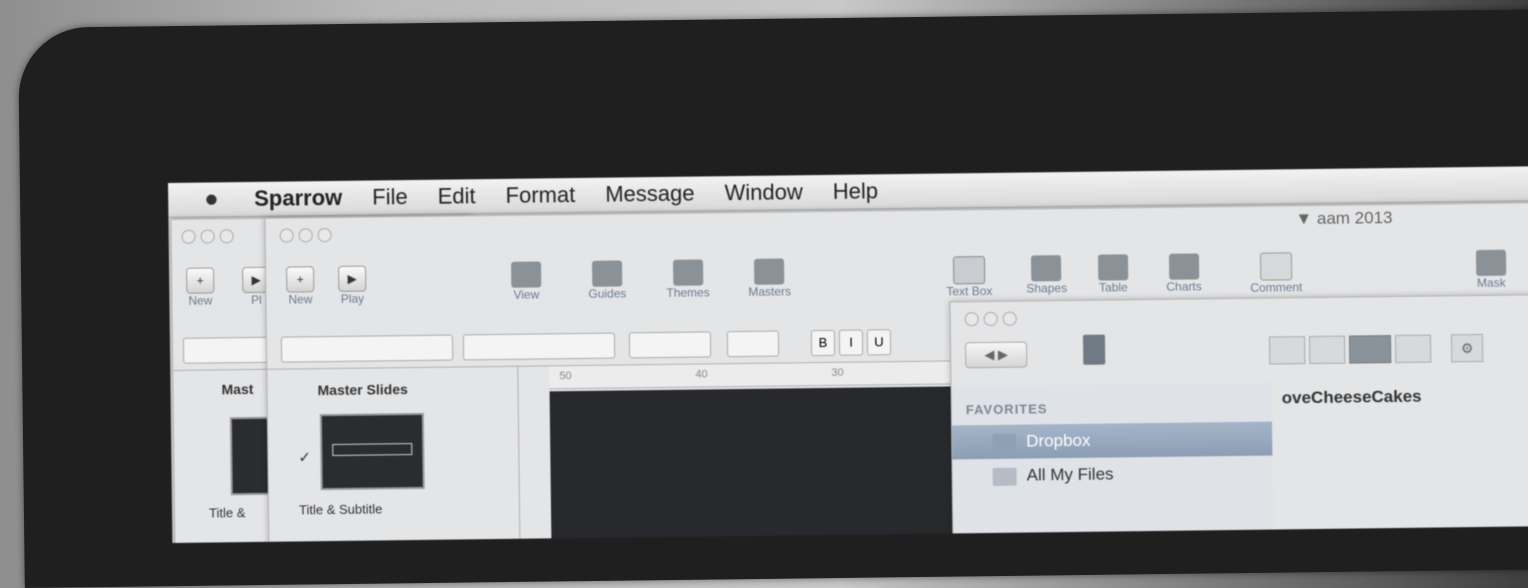 The width and height of the screenshot is (1528, 588). I want to click on italic-button: I, so click(851, 342).